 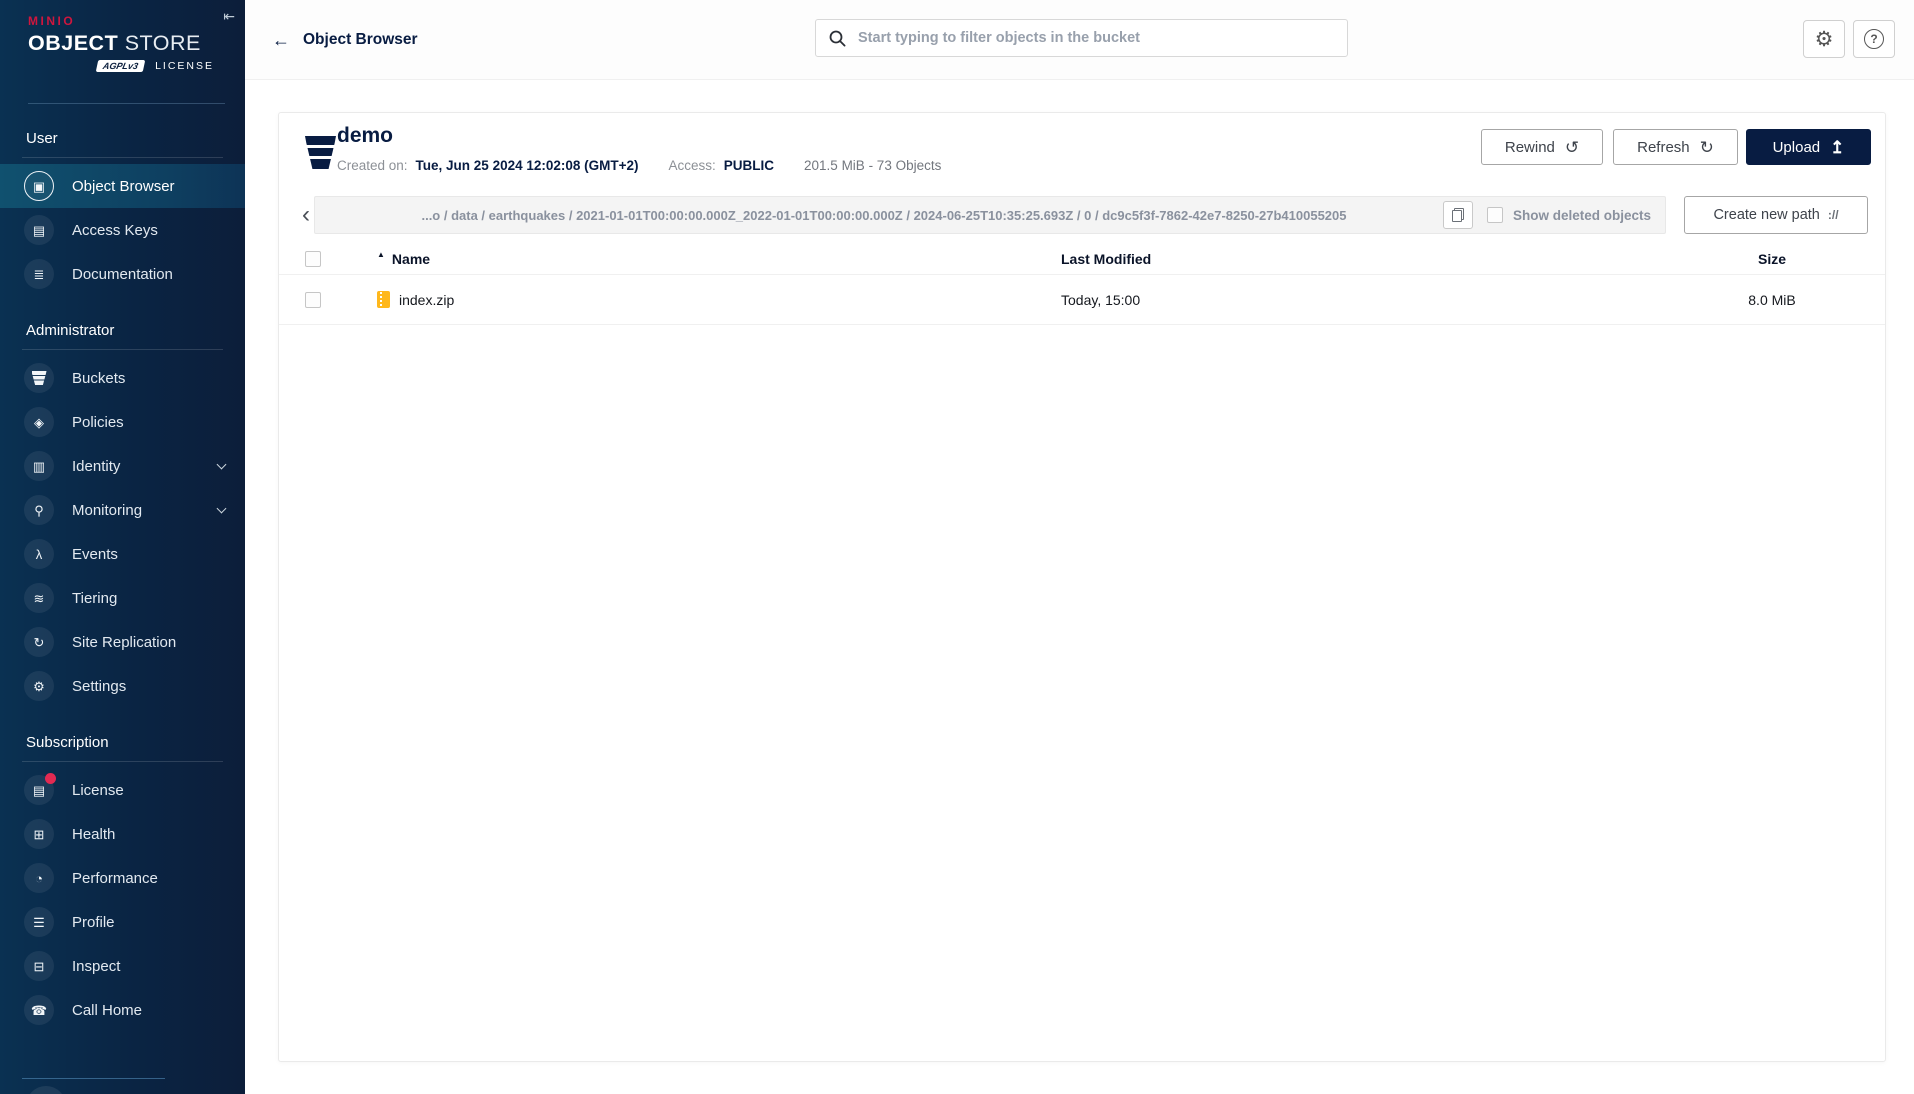 I want to click on sidebar-item-icon-circle: ▥, so click(x=39, y=466).